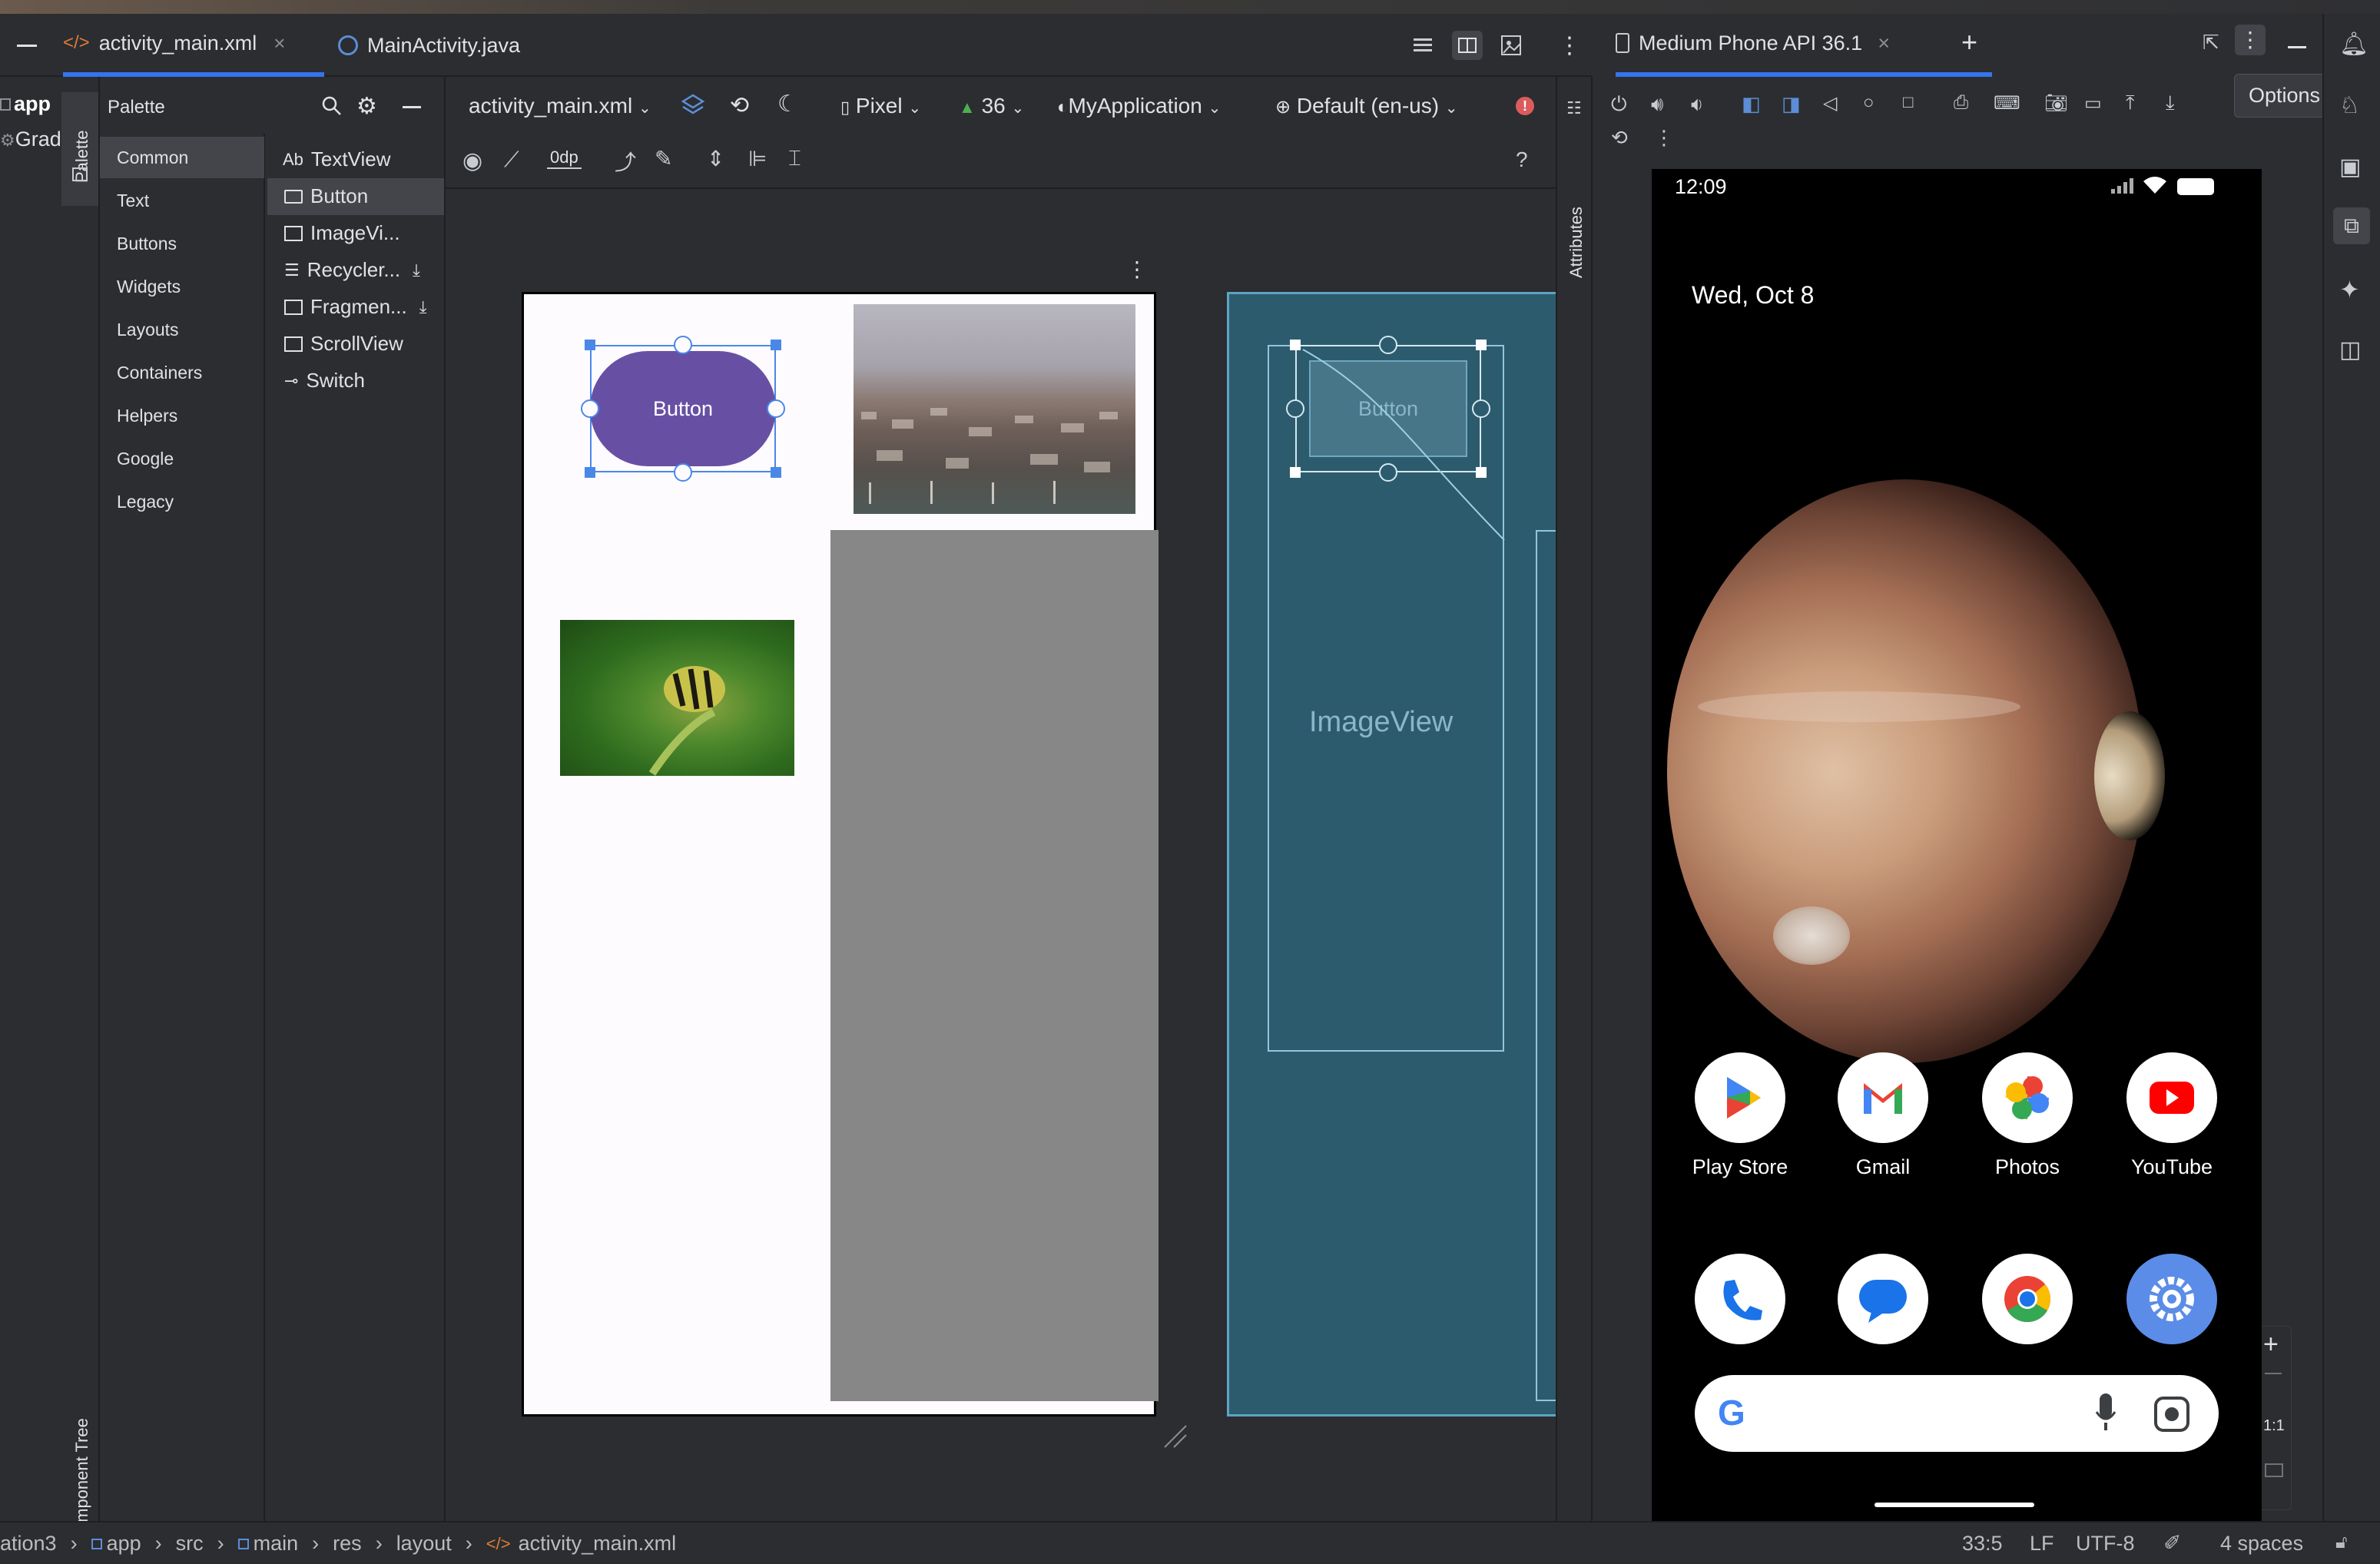 The width and height of the screenshot is (2380, 1564). What do you see at coordinates (472, 160) in the screenshot?
I see `view-options-icon: ◉` at bounding box center [472, 160].